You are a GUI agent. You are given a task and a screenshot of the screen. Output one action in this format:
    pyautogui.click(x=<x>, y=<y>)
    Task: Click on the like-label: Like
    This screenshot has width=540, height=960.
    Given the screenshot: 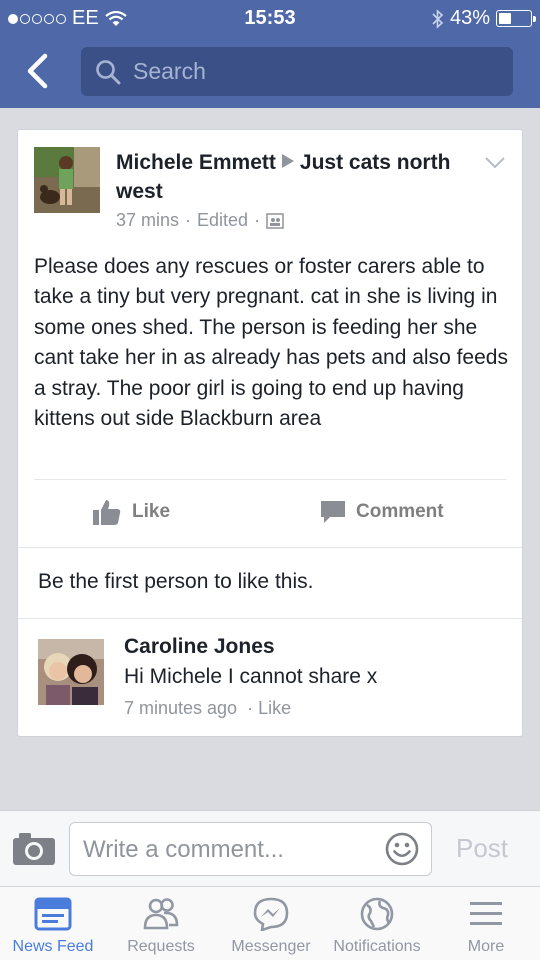 What is the action you would take?
    pyautogui.click(x=151, y=511)
    